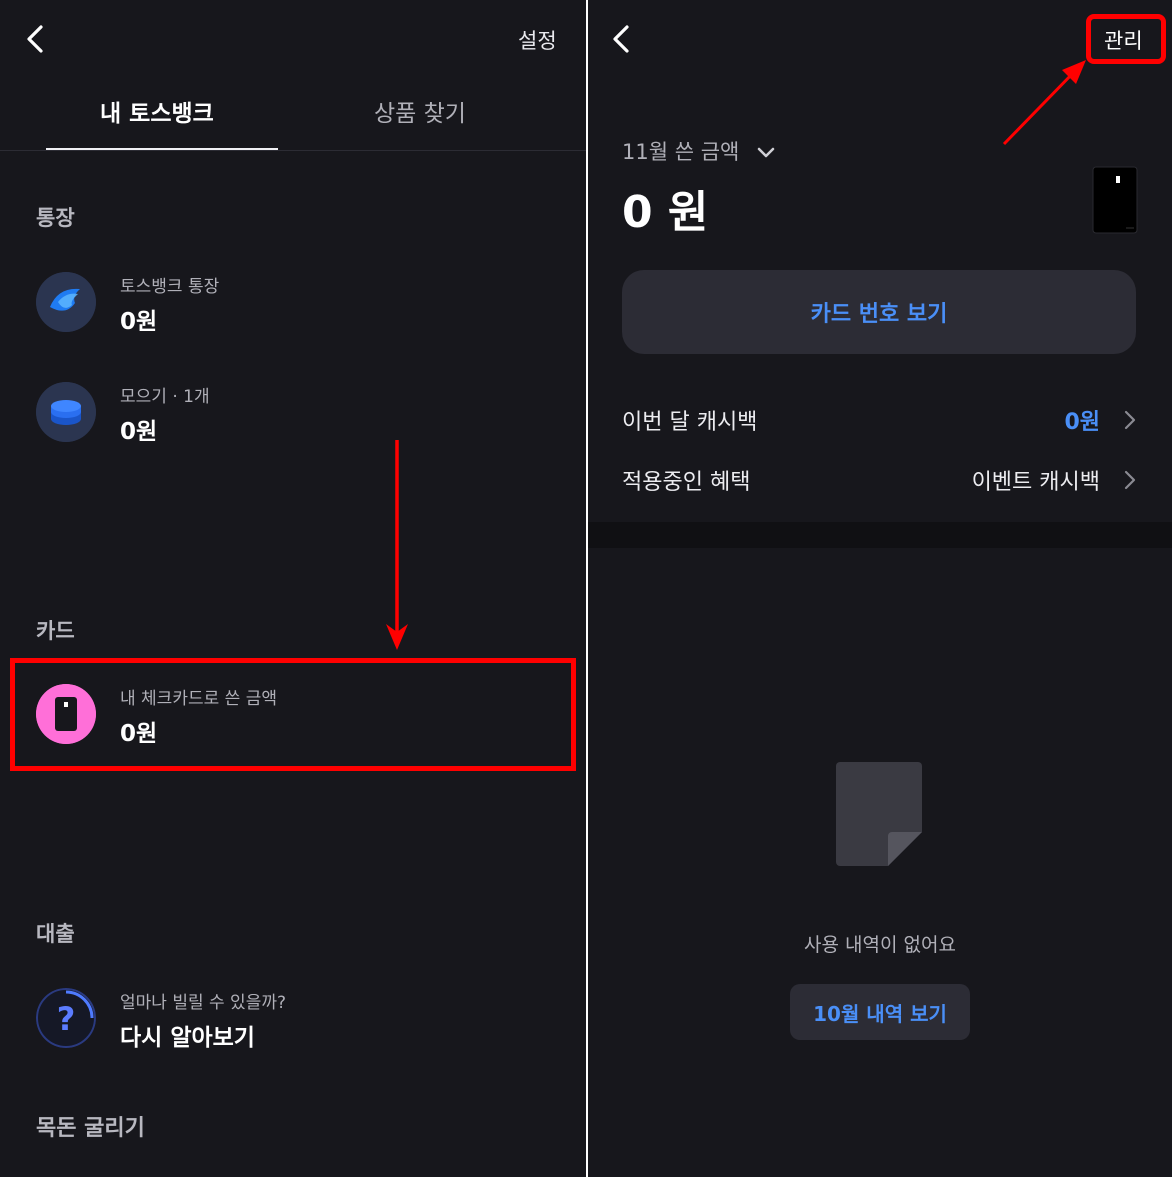  Describe the element at coordinates (55, 934) in the screenshot. I see `section-title-loan: 대출` at that location.